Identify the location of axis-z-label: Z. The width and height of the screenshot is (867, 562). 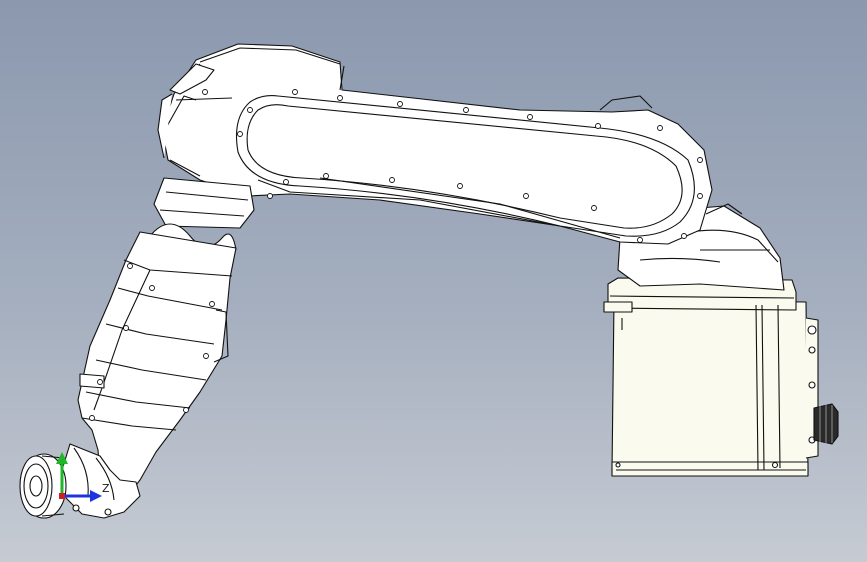
(106, 488).